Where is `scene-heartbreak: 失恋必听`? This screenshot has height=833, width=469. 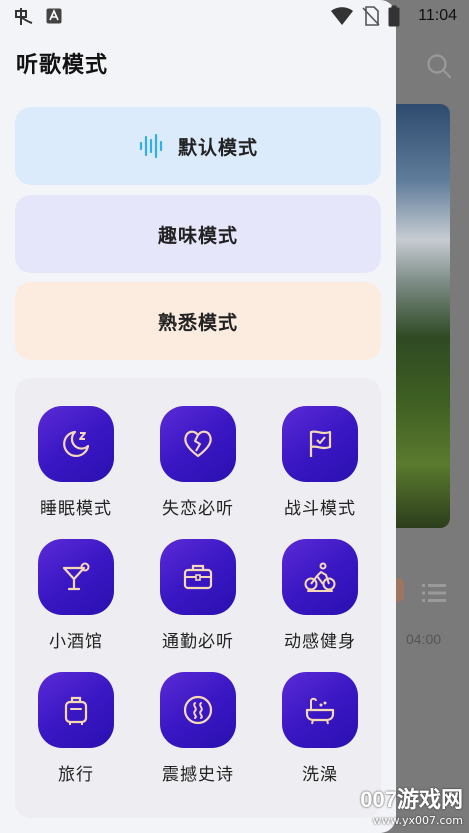
scene-heartbreak: 失恋必听 is located at coordinates (198, 462).